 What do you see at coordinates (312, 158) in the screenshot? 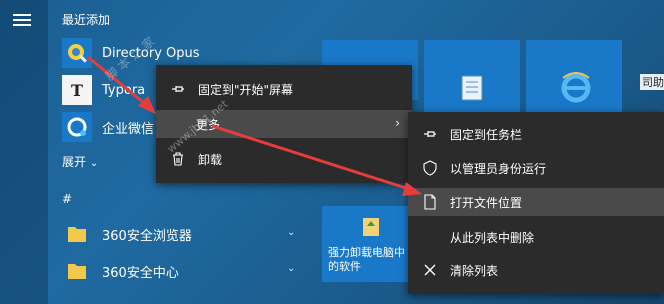
I see `red-arrow-line` at bounding box center [312, 158].